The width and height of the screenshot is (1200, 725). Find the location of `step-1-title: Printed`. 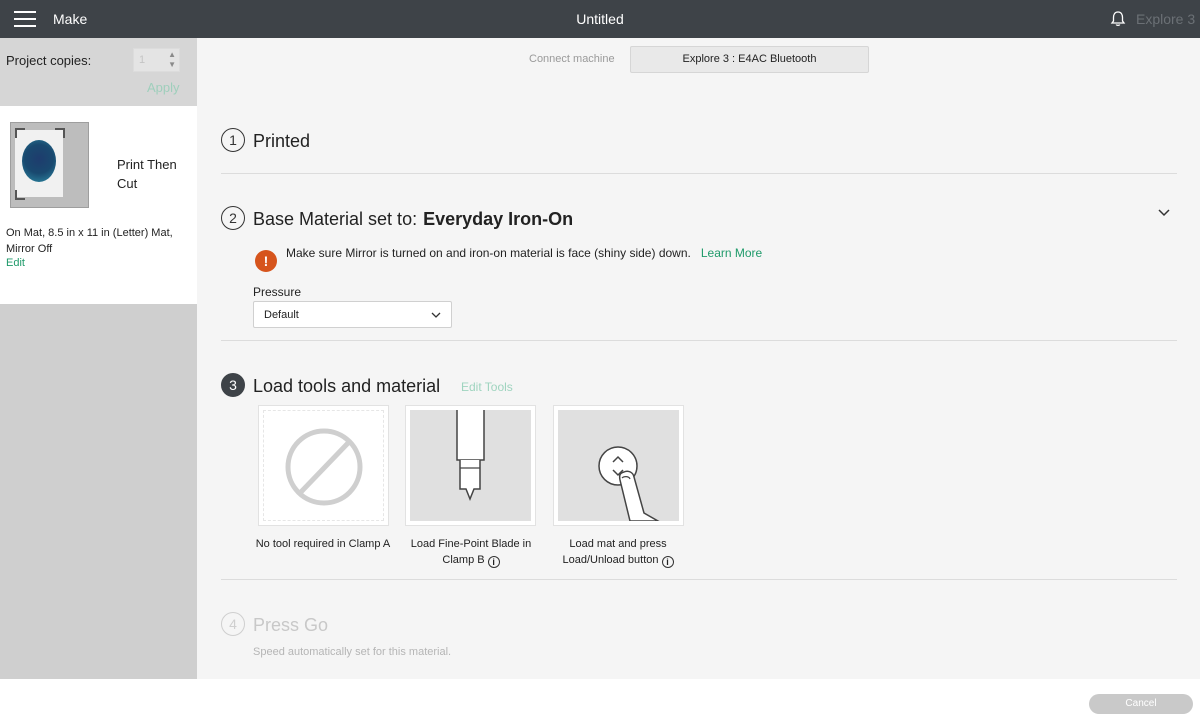

step-1-title: Printed is located at coordinates (282, 141).